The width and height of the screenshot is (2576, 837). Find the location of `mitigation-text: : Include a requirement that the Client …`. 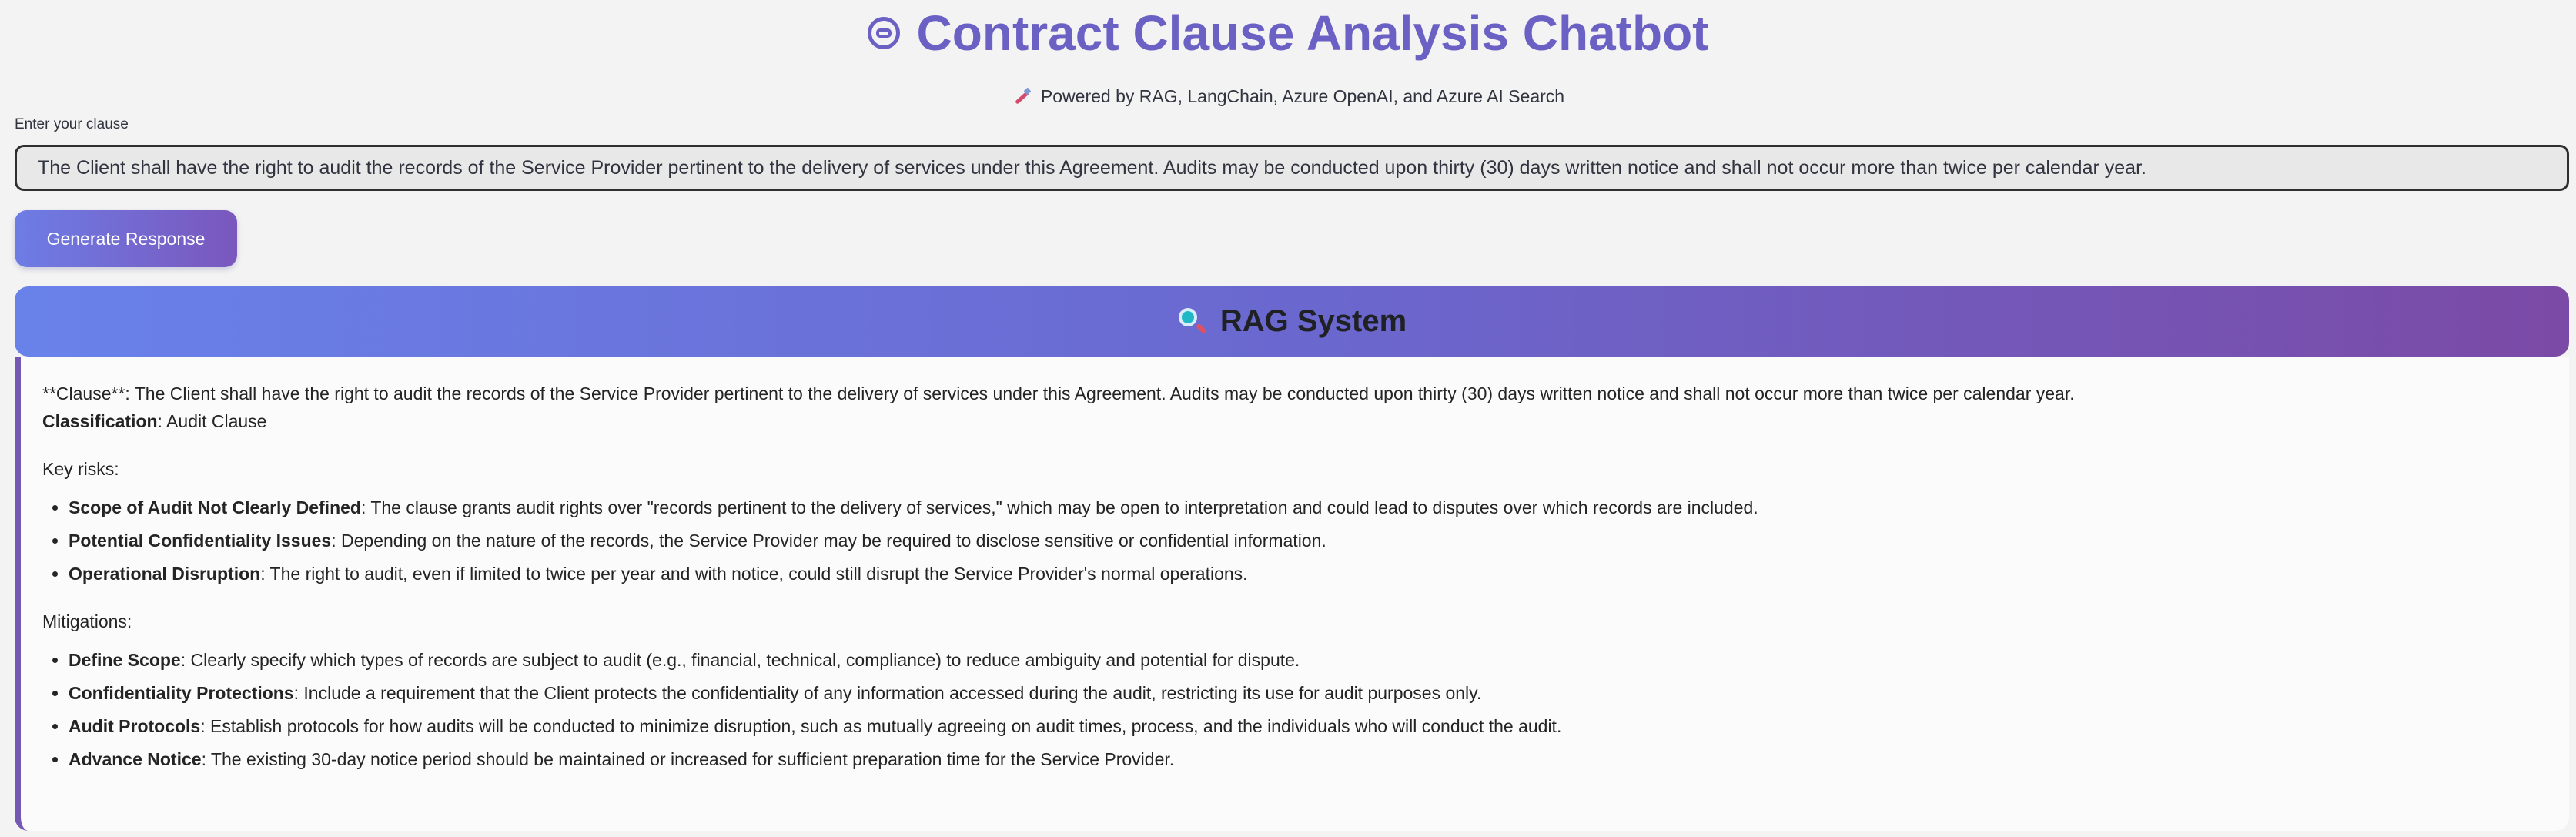

mitigation-text: : Include a requirement that the Client … is located at coordinates (888, 693).